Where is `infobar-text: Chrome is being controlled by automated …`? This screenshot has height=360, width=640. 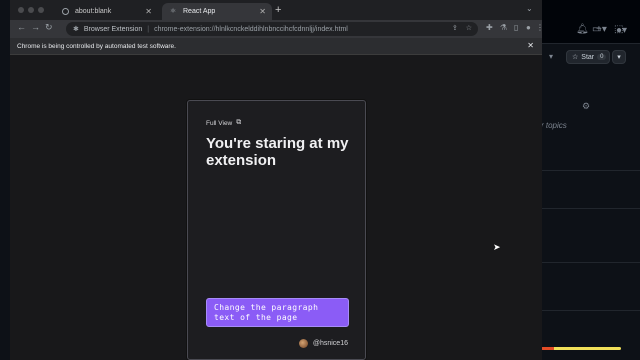
infobar-text: Chrome is being controlled by automated … is located at coordinates (96, 46).